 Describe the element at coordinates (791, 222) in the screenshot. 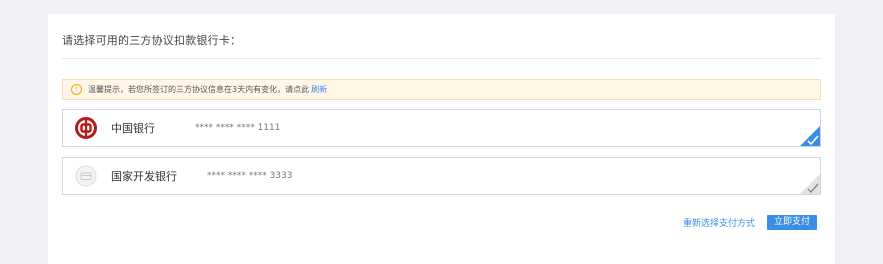

I see `pay-now-button: 立即支付` at that location.